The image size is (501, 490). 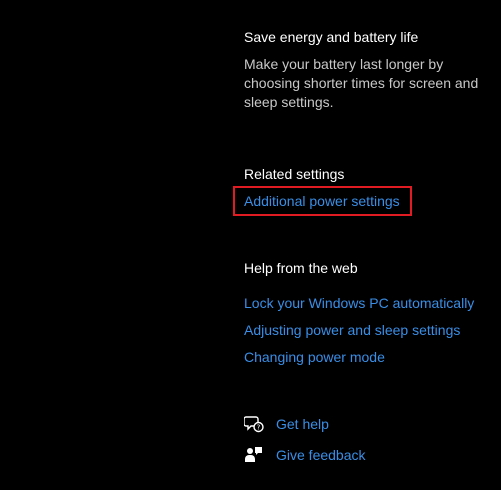 I want to click on feedback-icon, so click(x=254, y=455).